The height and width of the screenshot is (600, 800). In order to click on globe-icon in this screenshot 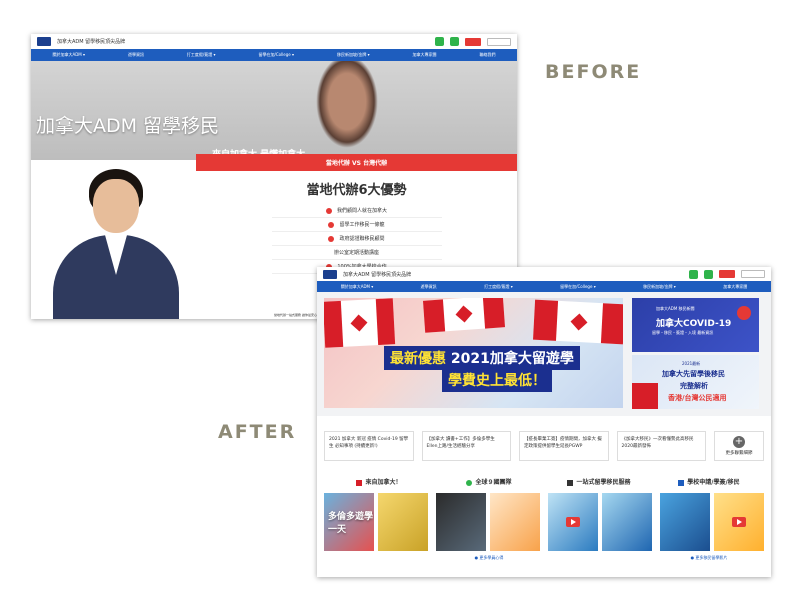, I will do `click(469, 482)`.